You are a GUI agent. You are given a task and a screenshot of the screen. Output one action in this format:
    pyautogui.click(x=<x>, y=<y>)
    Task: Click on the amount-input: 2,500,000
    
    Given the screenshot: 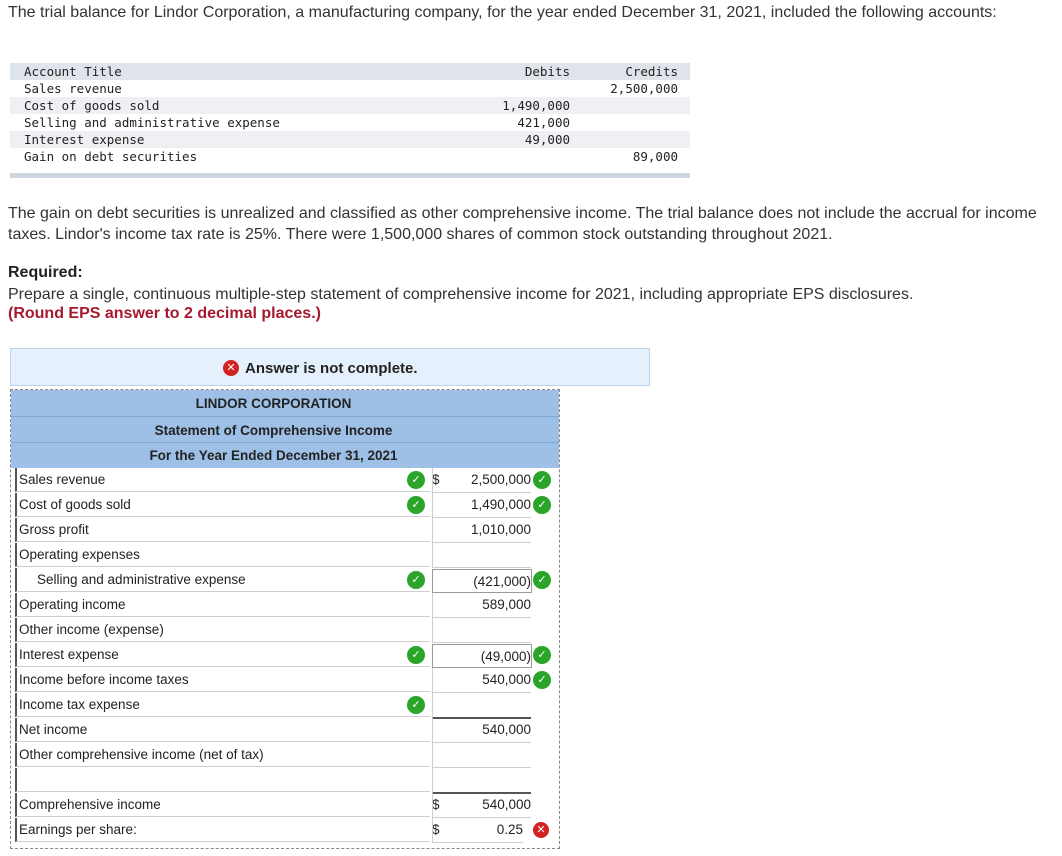 What is the action you would take?
    pyautogui.click(x=481, y=480)
    